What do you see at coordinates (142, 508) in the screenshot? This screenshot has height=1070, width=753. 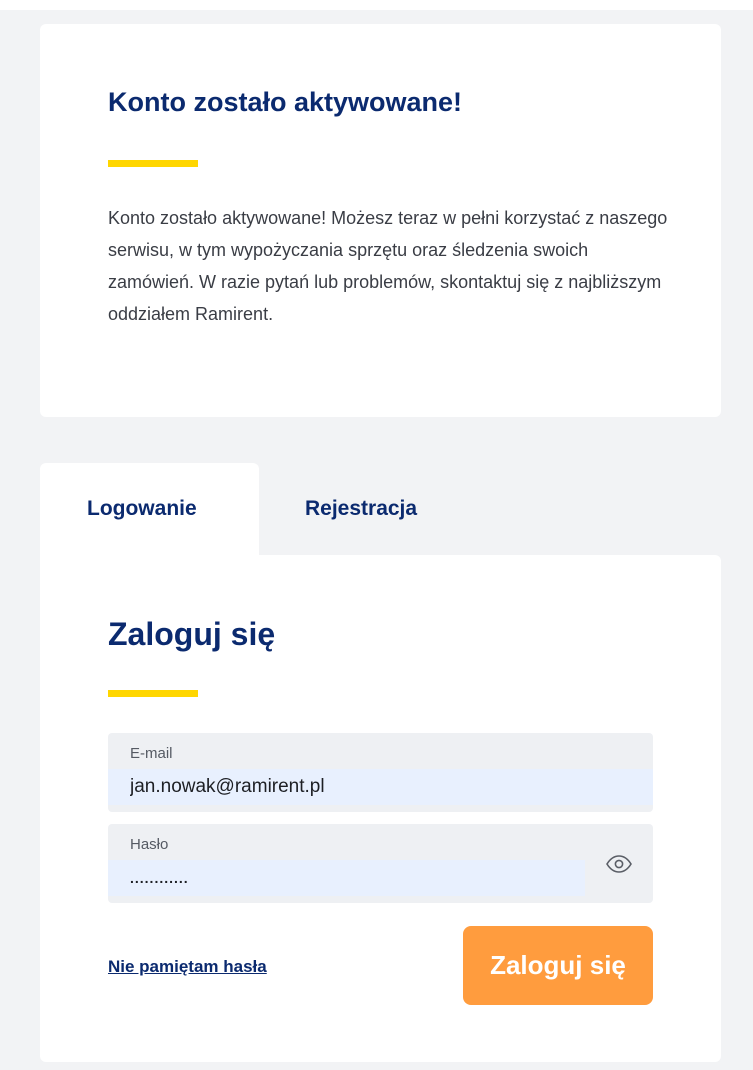 I see `tab-login-label: Logowanie` at bounding box center [142, 508].